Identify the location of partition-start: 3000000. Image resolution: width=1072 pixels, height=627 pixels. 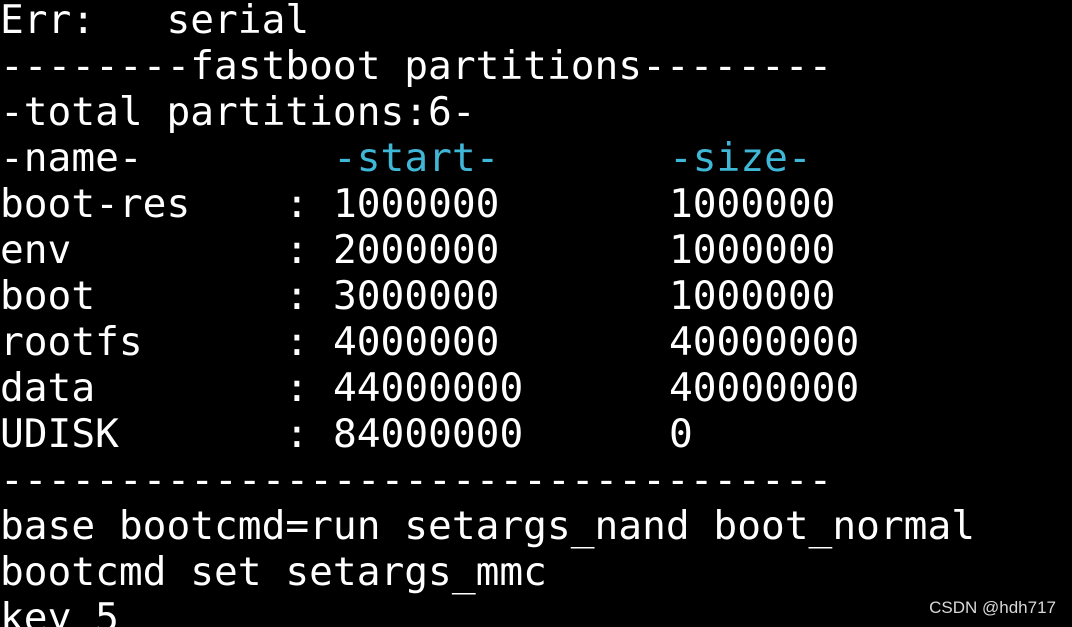
(416, 296).